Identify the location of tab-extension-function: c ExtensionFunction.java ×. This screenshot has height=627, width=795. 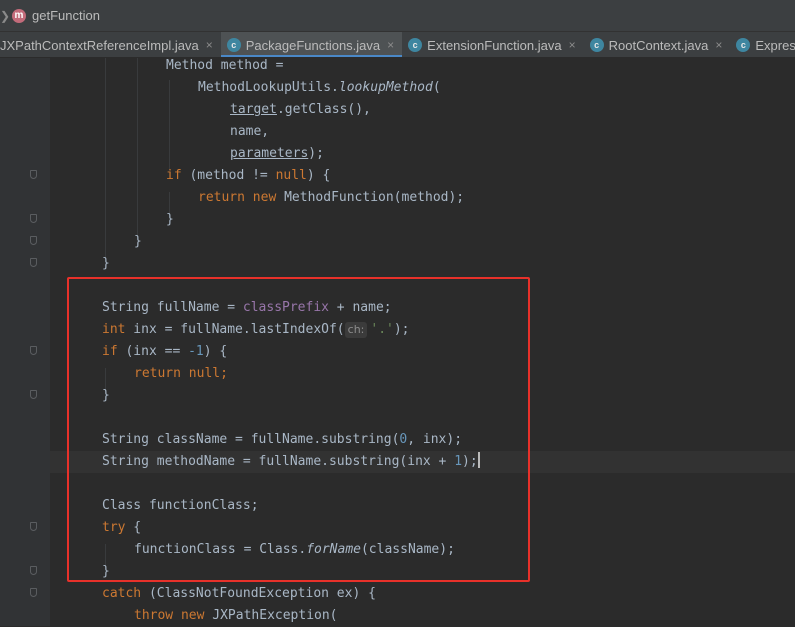
(492, 44).